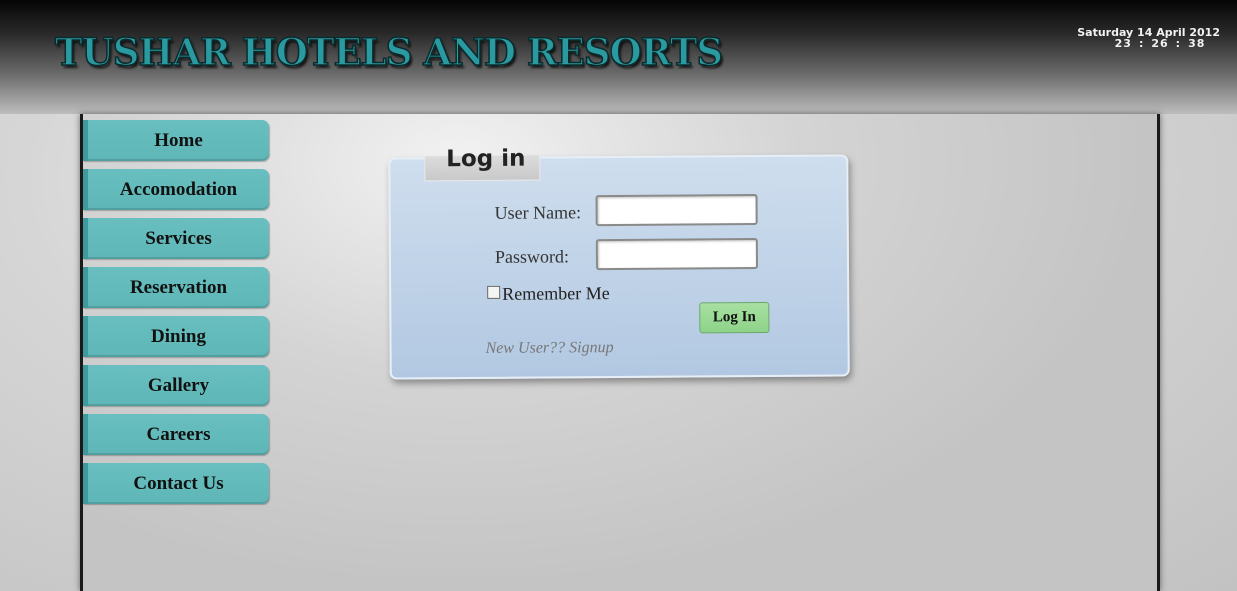 The width and height of the screenshot is (1237, 591). What do you see at coordinates (538, 212) in the screenshot?
I see `username-label: User Name:` at bounding box center [538, 212].